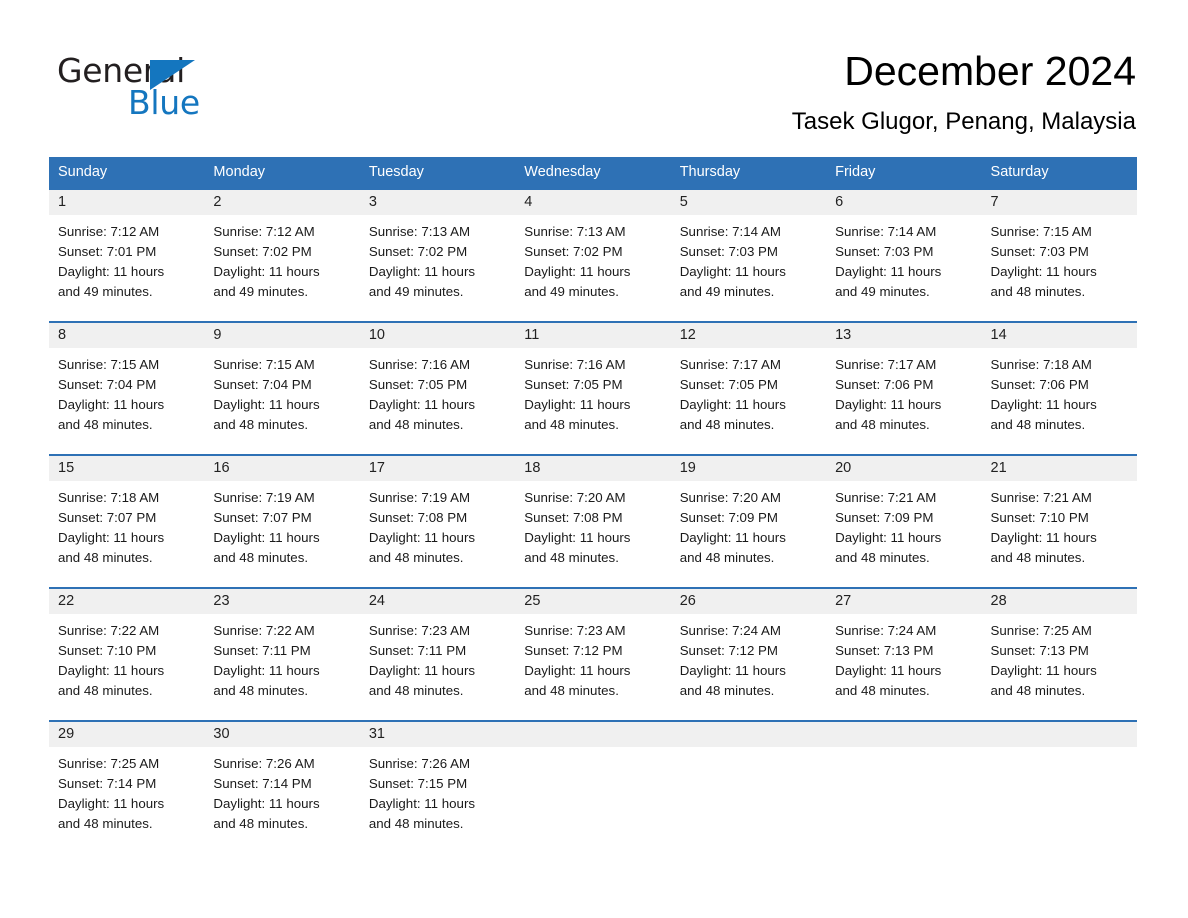 This screenshot has height=918, width=1188. I want to click on weekday-header-wednesday: Wednesday, so click(562, 172).